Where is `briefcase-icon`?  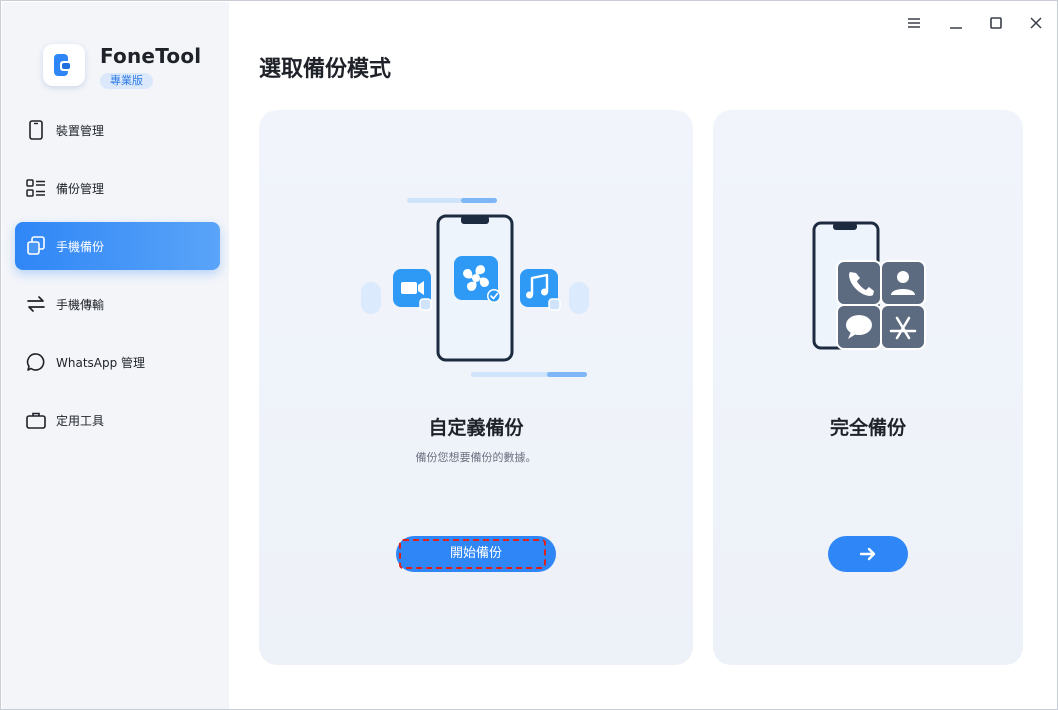
briefcase-icon is located at coordinates (36, 420).